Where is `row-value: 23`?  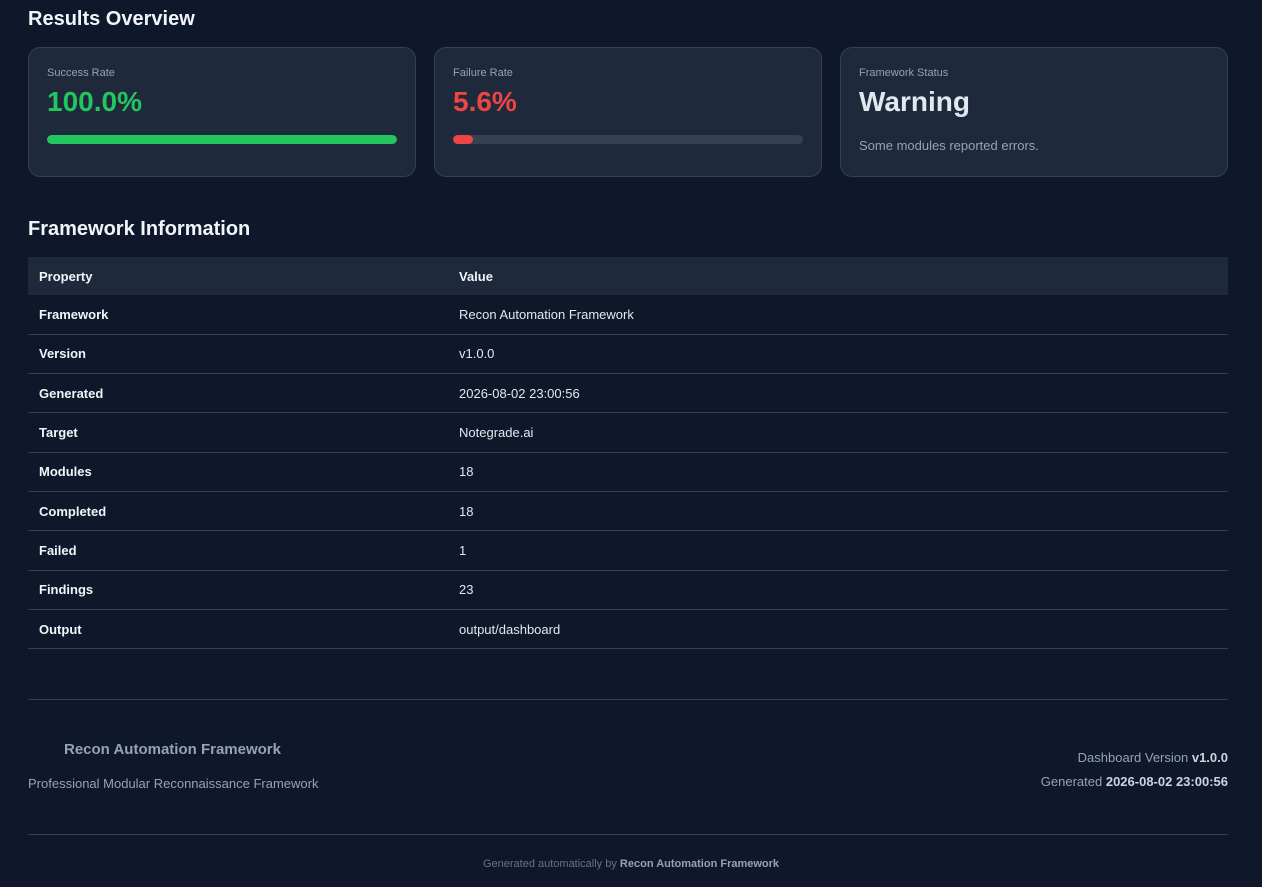
row-value: 23 is located at coordinates (838, 590).